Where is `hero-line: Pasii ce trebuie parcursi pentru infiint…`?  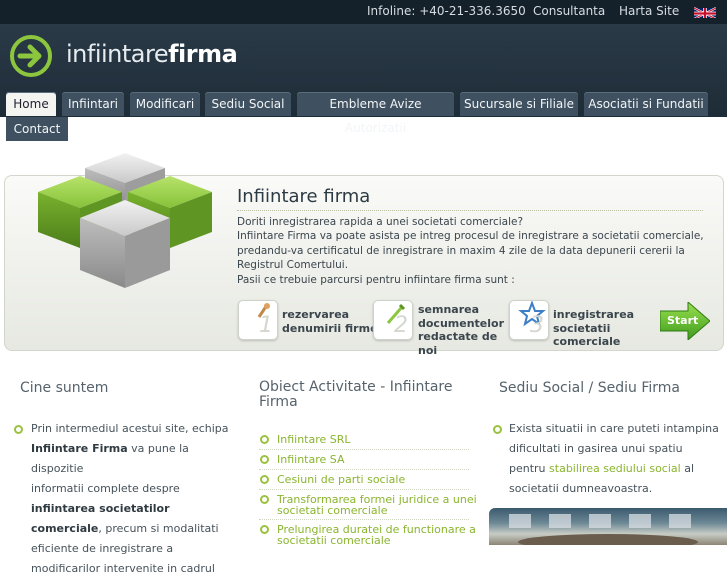 hero-line: Pasii ce trebuie parcursi pentru infiint… is located at coordinates (376, 279).